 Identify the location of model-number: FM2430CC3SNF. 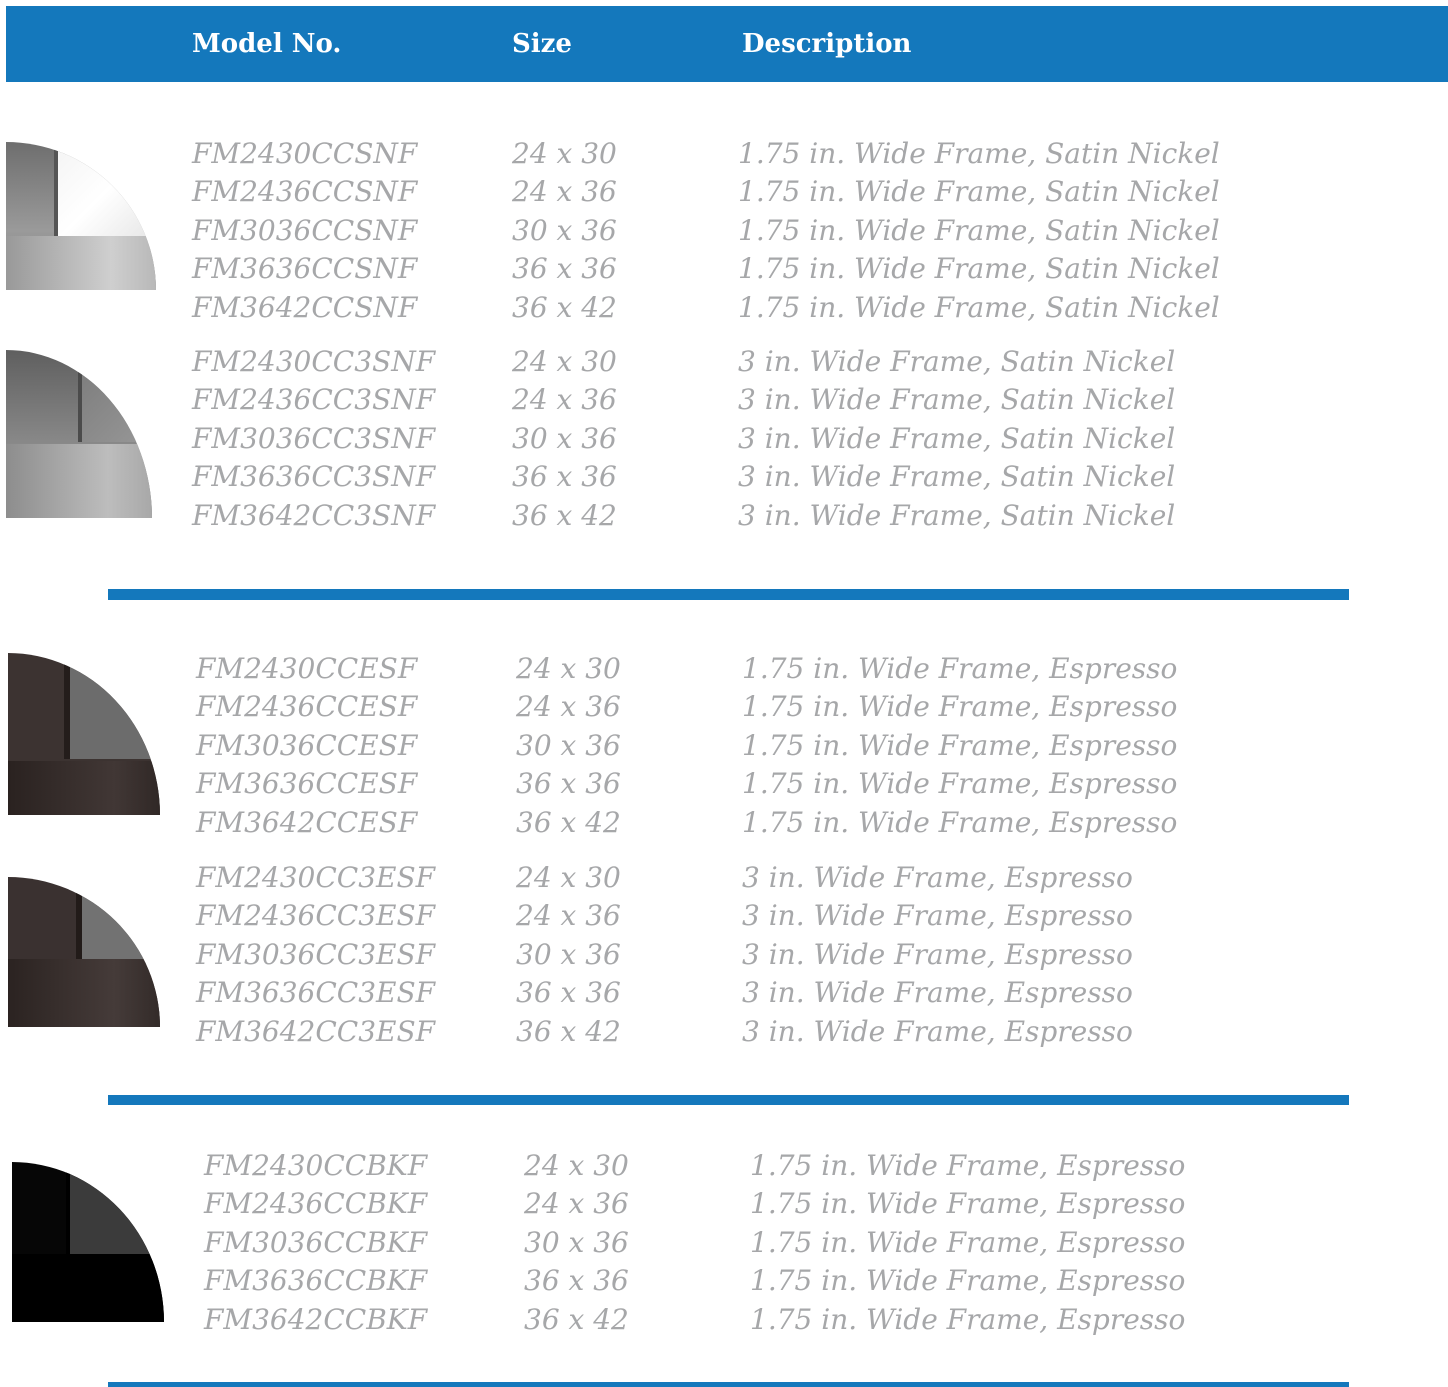
(314, 361).